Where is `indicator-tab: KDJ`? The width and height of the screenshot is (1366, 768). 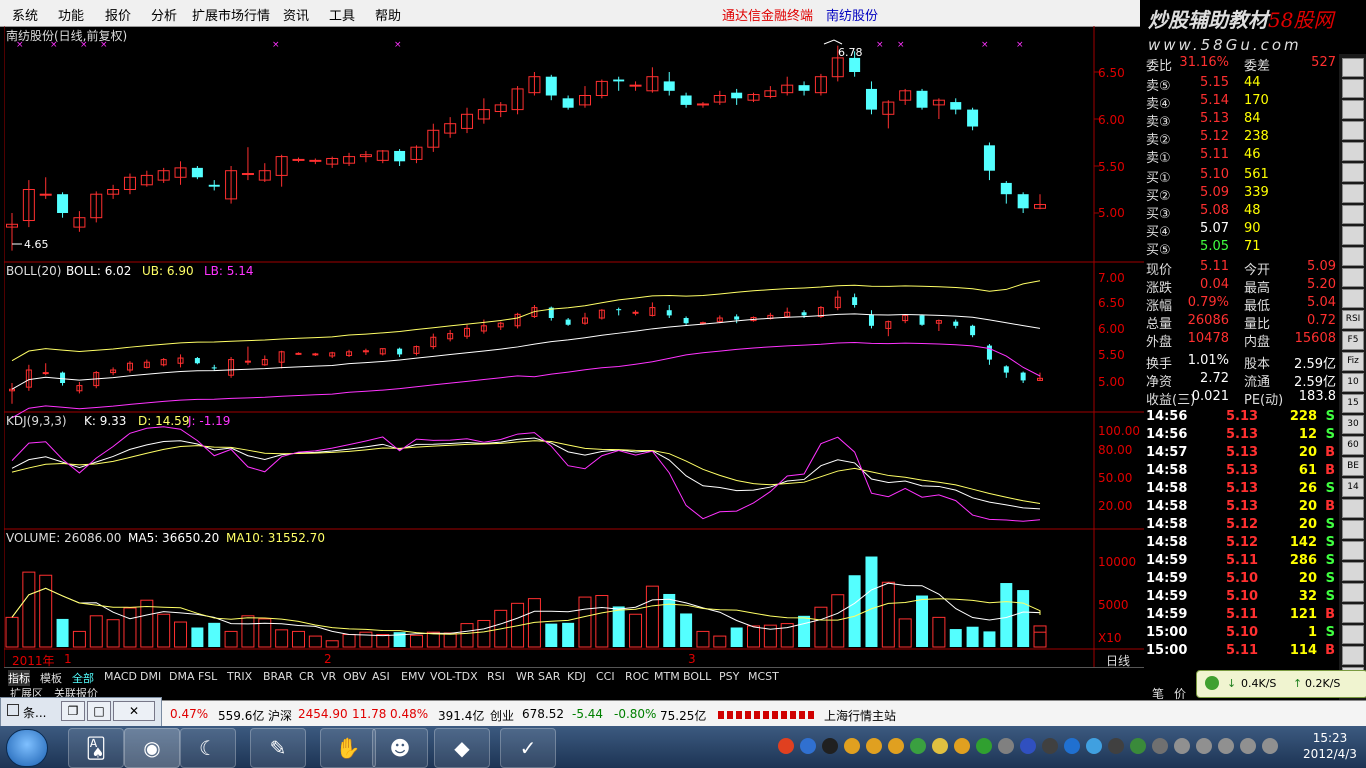
indicator-tab: KDJ is located at coordinates (576, 676).